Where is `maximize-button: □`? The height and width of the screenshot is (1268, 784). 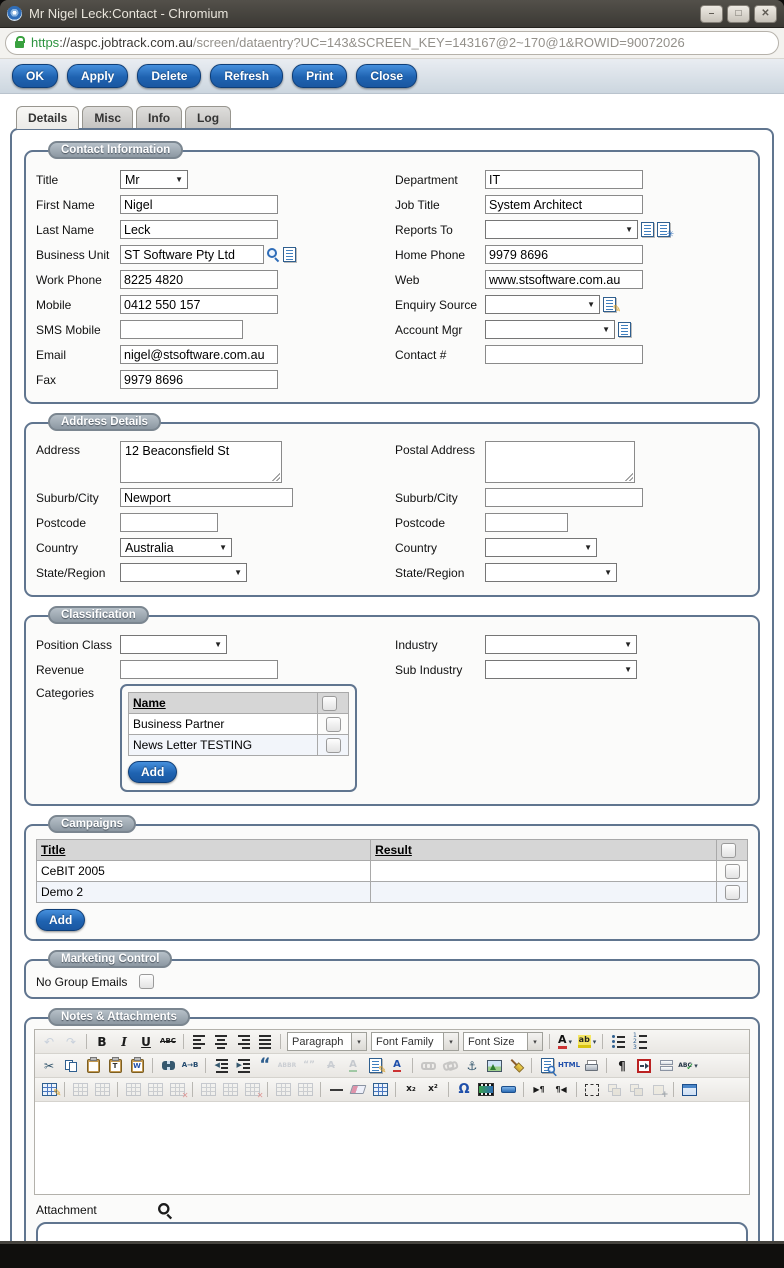
maximize-button: □ is located at coordinates (738, 13).